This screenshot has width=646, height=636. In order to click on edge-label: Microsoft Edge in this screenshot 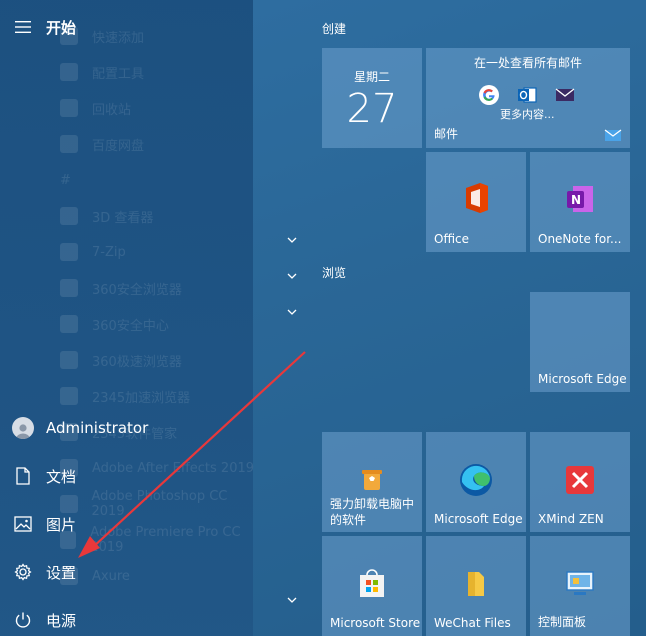, I will do `click(478, 519)`.